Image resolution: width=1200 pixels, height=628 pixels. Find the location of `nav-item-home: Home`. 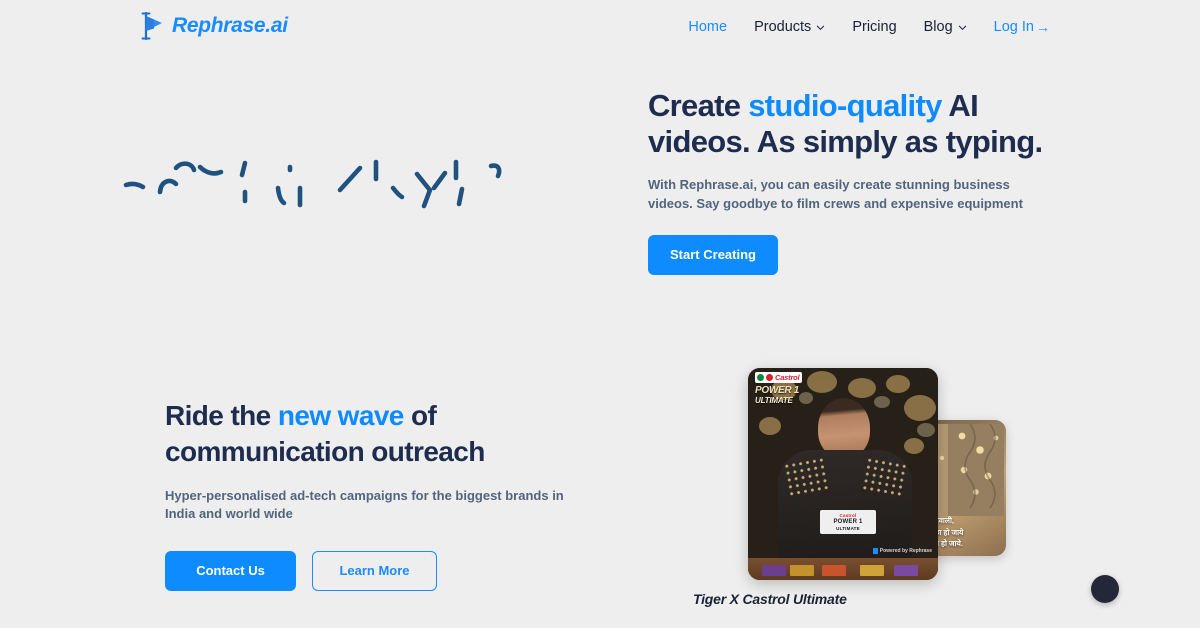

nav-item-home: Home is located at coordinates (707, 27).